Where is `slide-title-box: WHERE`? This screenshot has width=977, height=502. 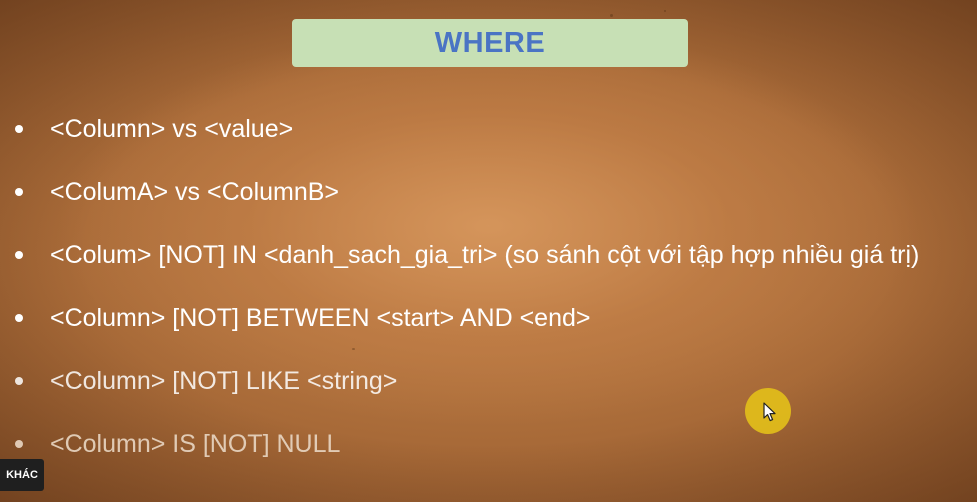 slide-title-box: WHERE is located at coordinates (490, 43).